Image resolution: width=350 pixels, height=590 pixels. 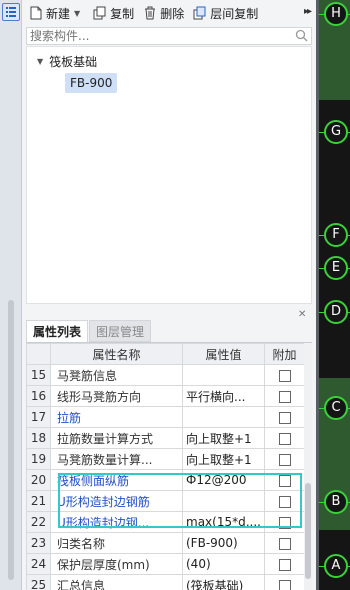 What do you see at coordinates (38, 417) in the screenshot?
I see `row-number: 17` at bounding box center [38, 417].